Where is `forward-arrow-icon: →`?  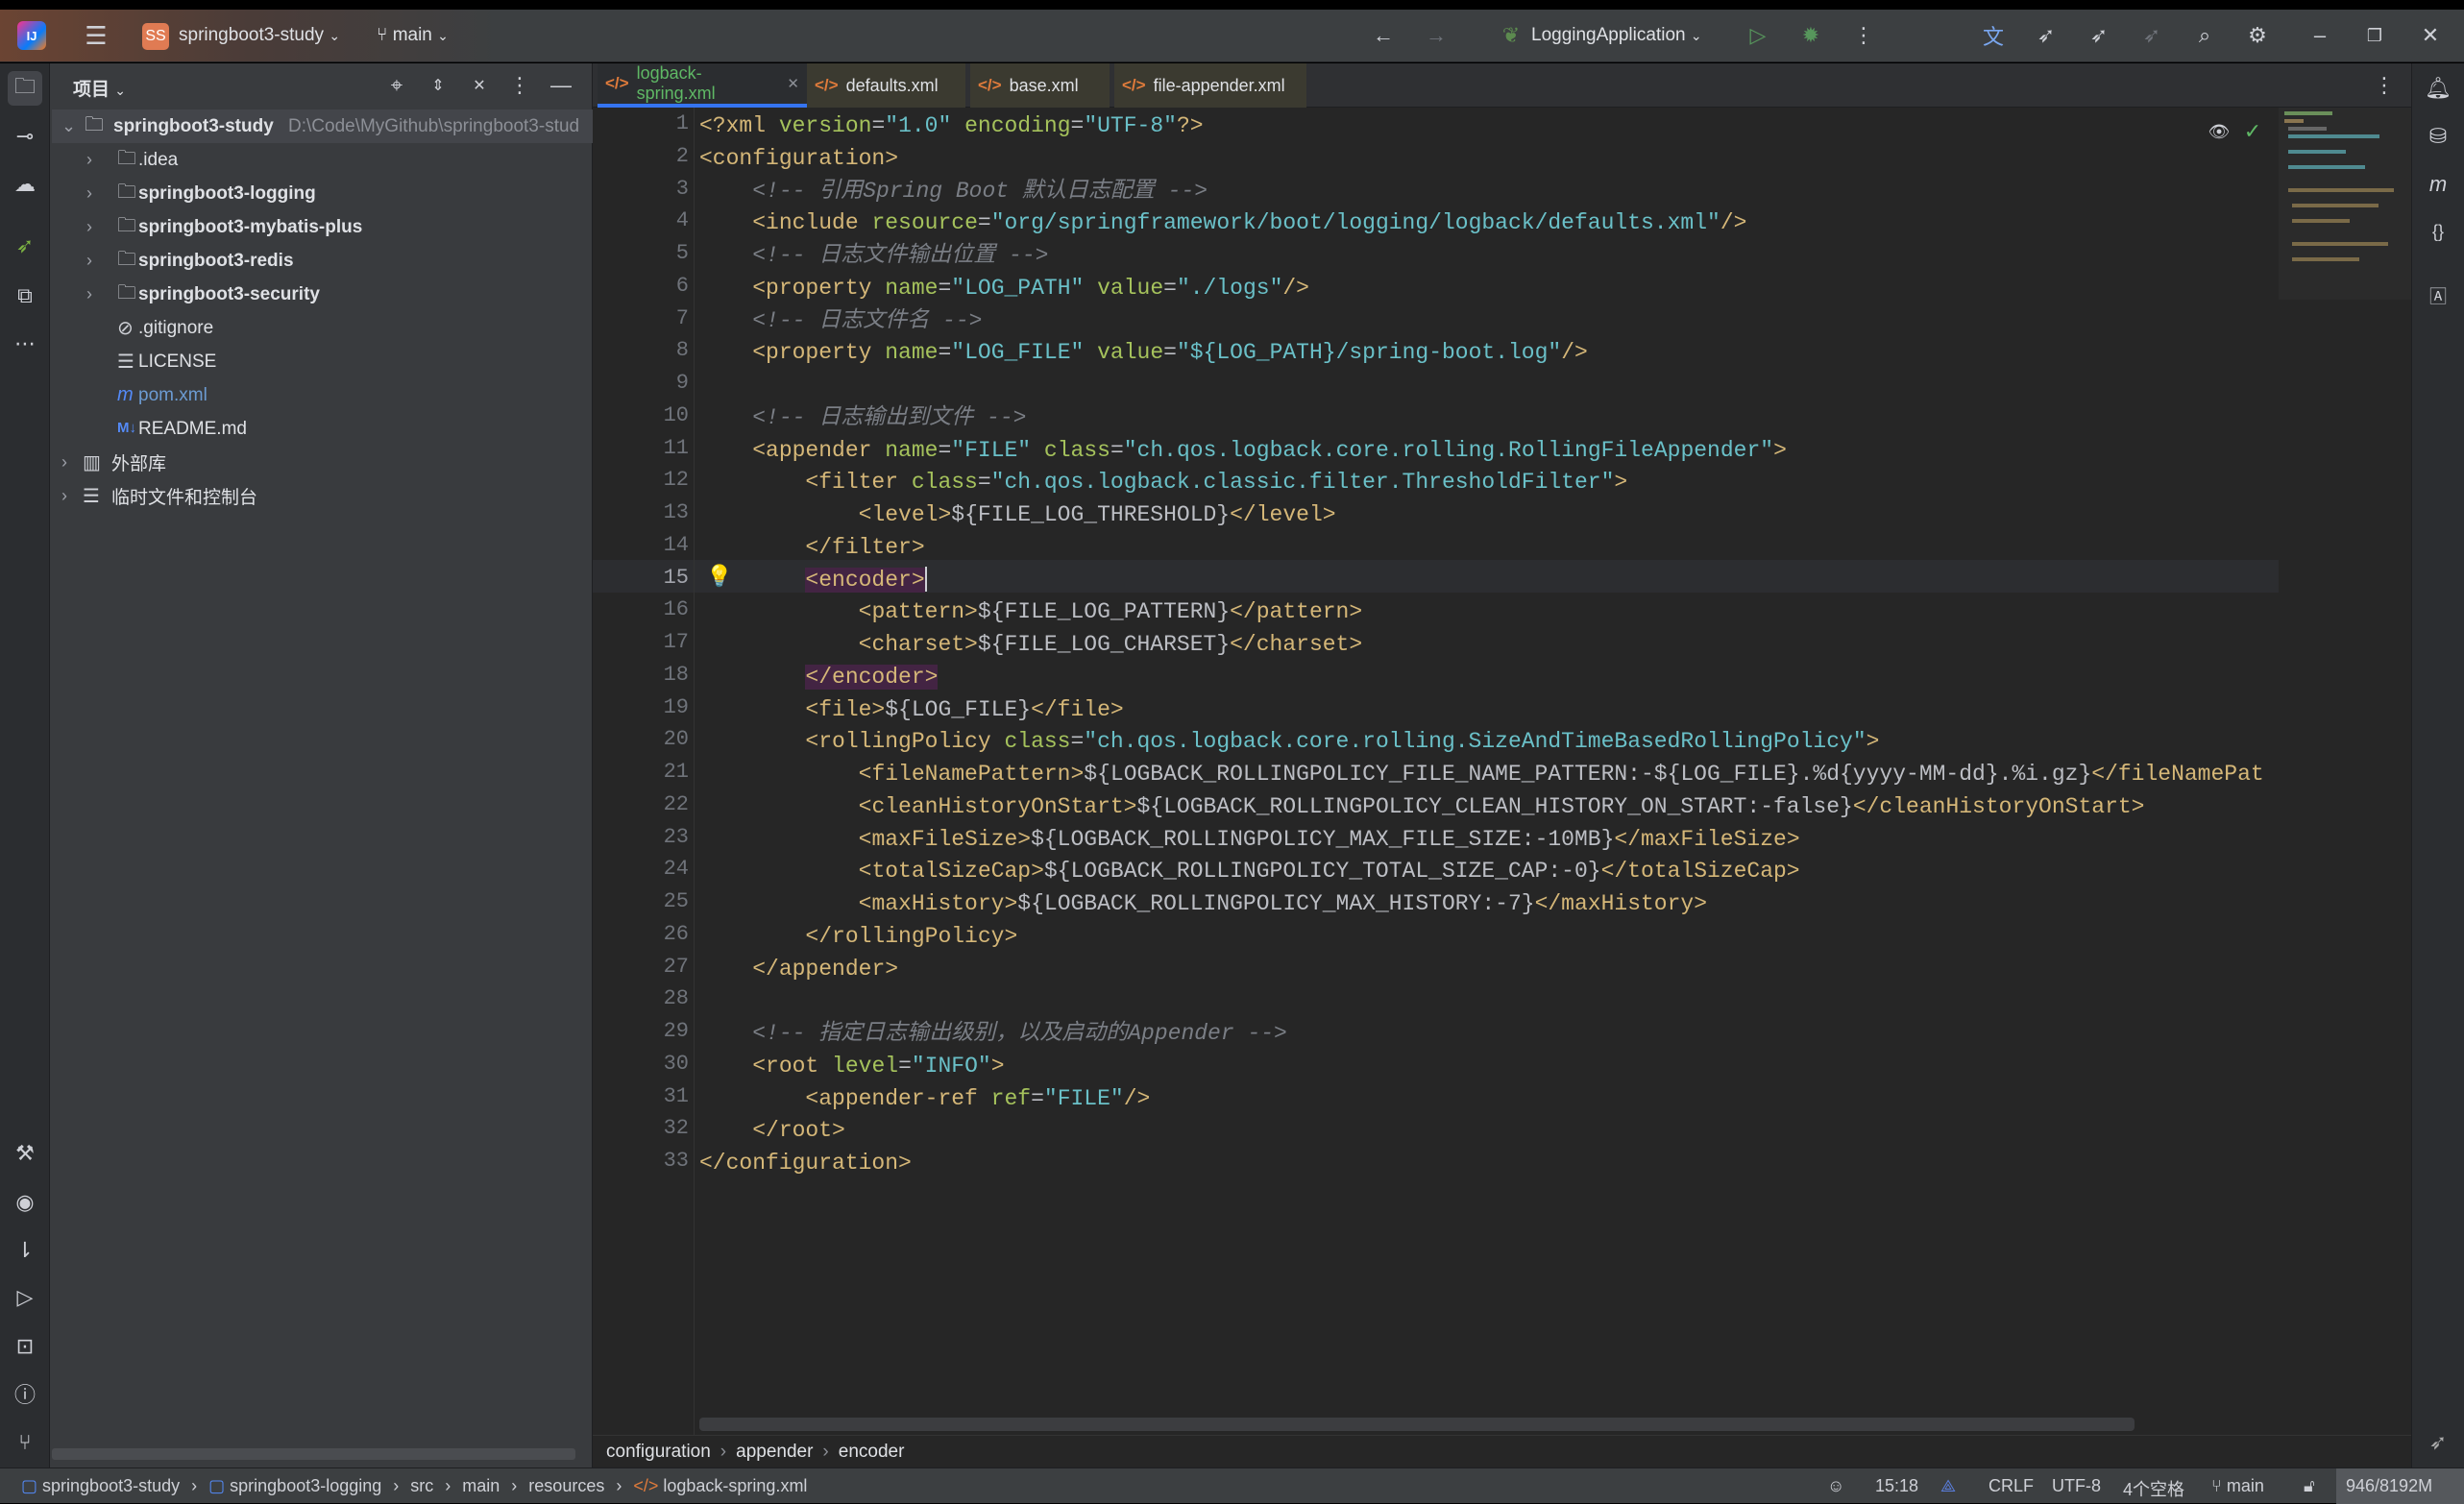 forward-arrow-icon: → is located at coordinates (1436, 35).